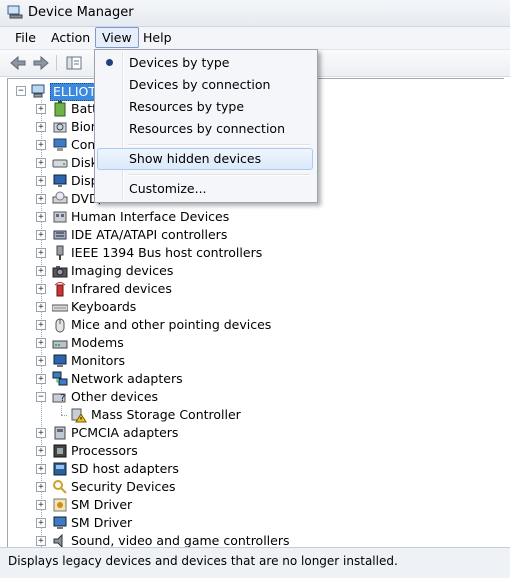 The image size is (510, 578). I want to click on tree-category-row: + Modems, so click(248, 343).